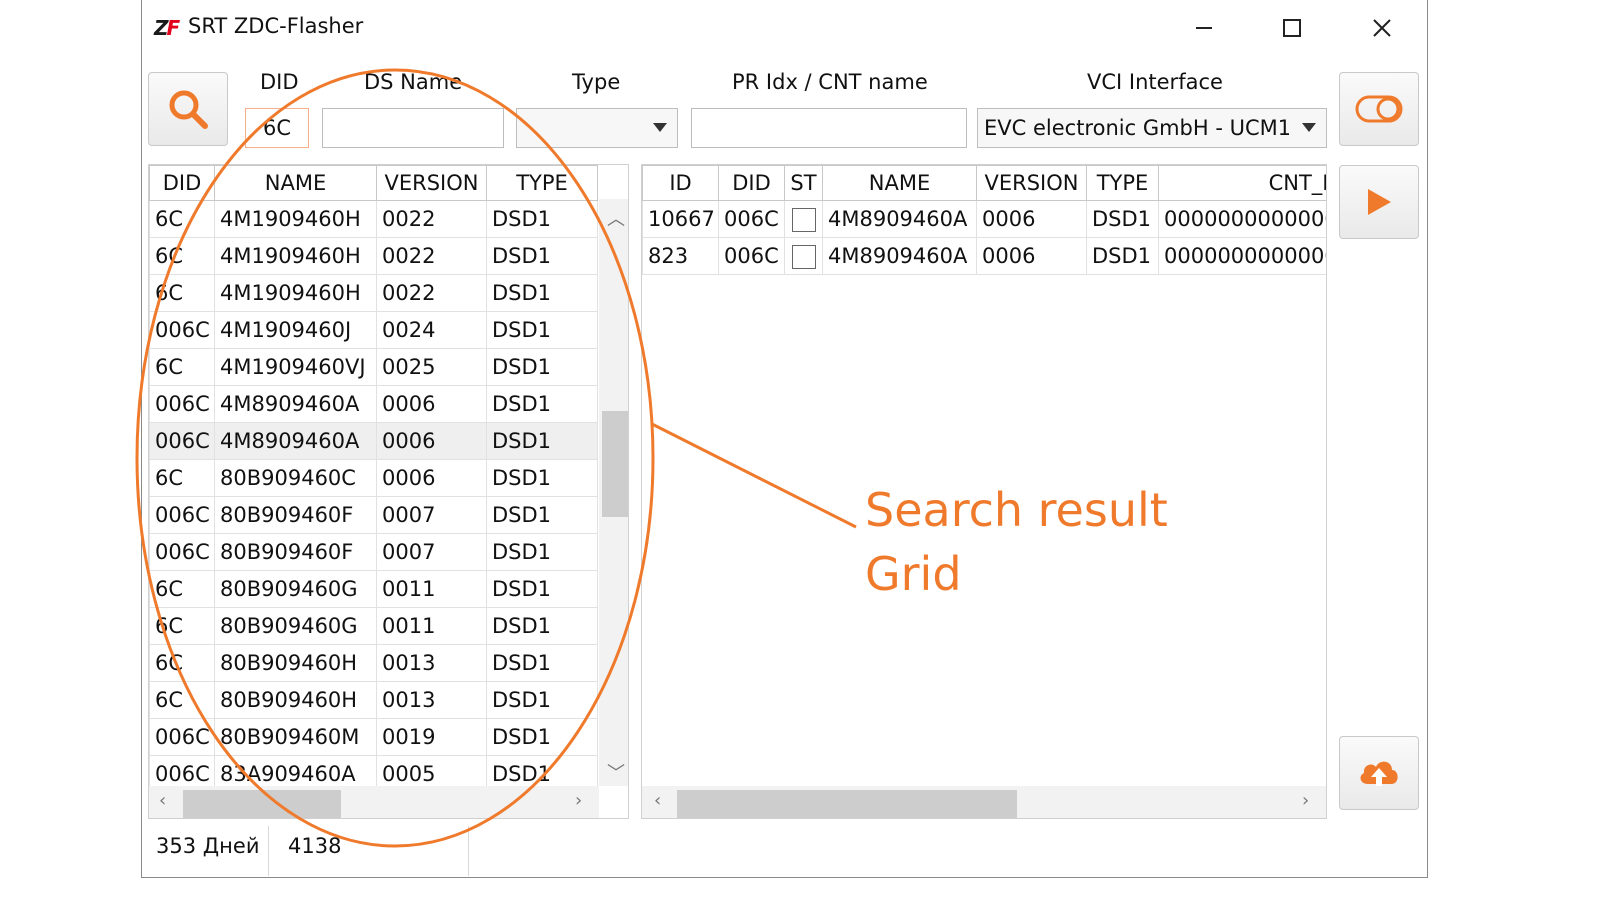  What do you see at coordinates (913, 574) in the screenshot?
I see `annotation-line-2: Grid` at bounding box center [913, 574].